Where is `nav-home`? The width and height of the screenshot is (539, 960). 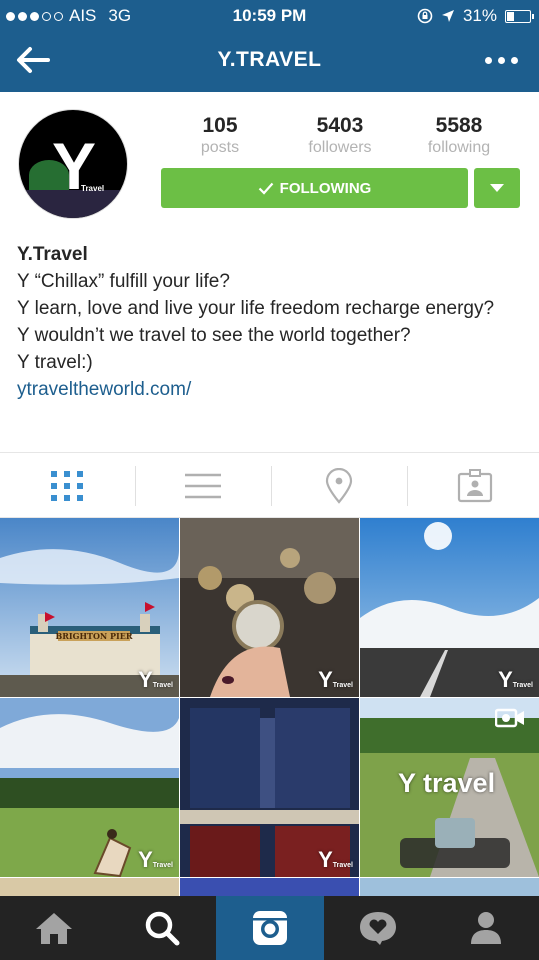
nav-home is located at coordinates (54, 928).